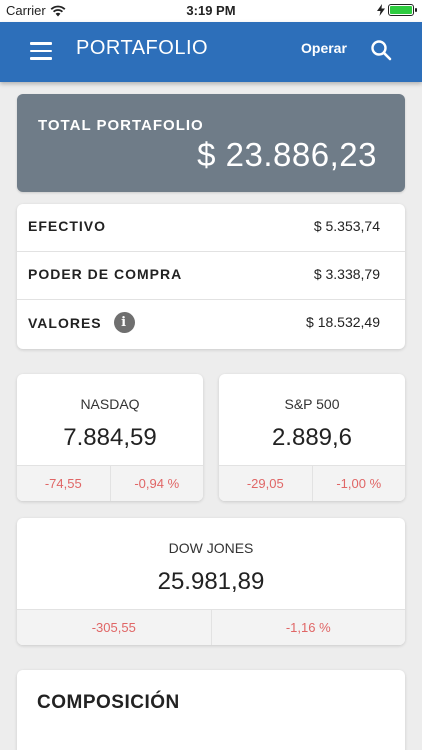  I want to click on index-name: NASDAQ, so click(110, 404).